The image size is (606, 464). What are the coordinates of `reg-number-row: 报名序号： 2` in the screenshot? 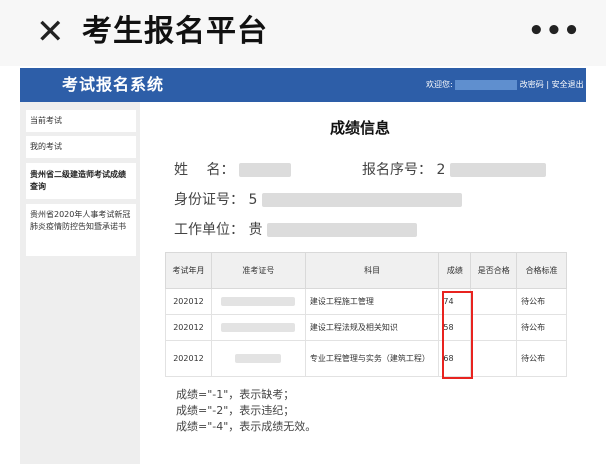 It's located at (454, 170).